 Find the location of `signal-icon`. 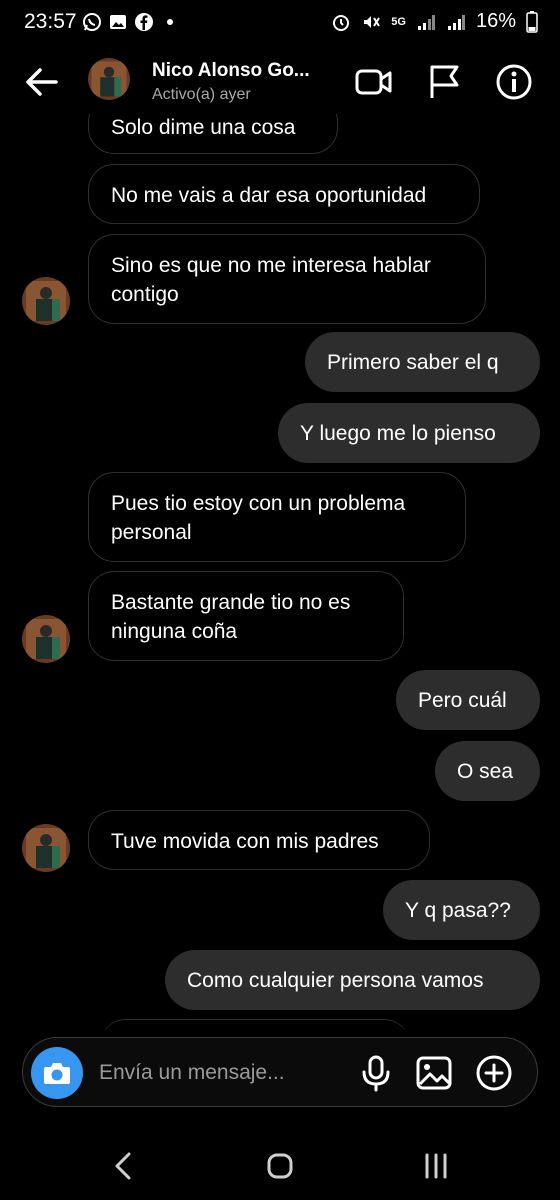

signal-icon is located at coordinates (426, 22).